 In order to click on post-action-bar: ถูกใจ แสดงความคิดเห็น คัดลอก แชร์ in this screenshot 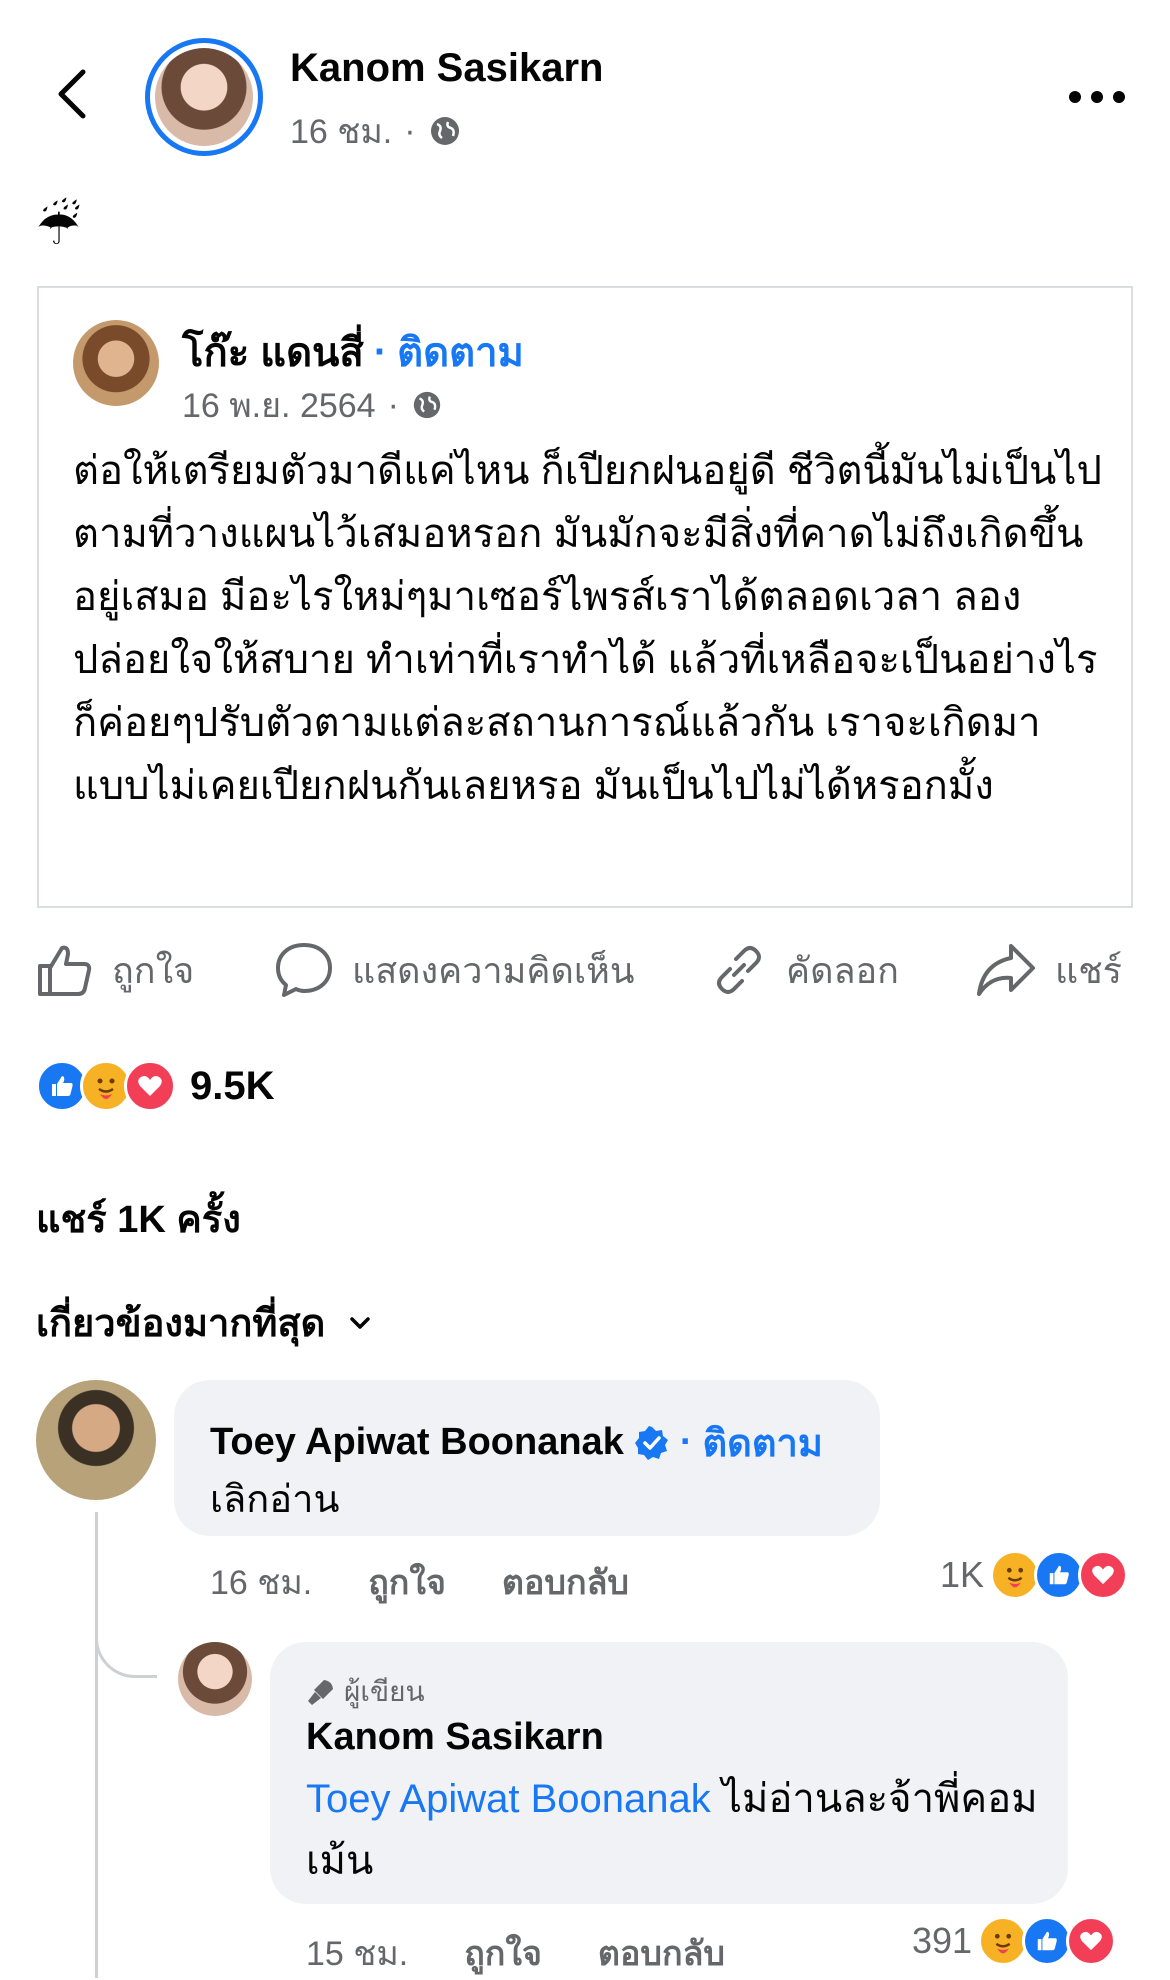, I will do `click(585, 970)`.